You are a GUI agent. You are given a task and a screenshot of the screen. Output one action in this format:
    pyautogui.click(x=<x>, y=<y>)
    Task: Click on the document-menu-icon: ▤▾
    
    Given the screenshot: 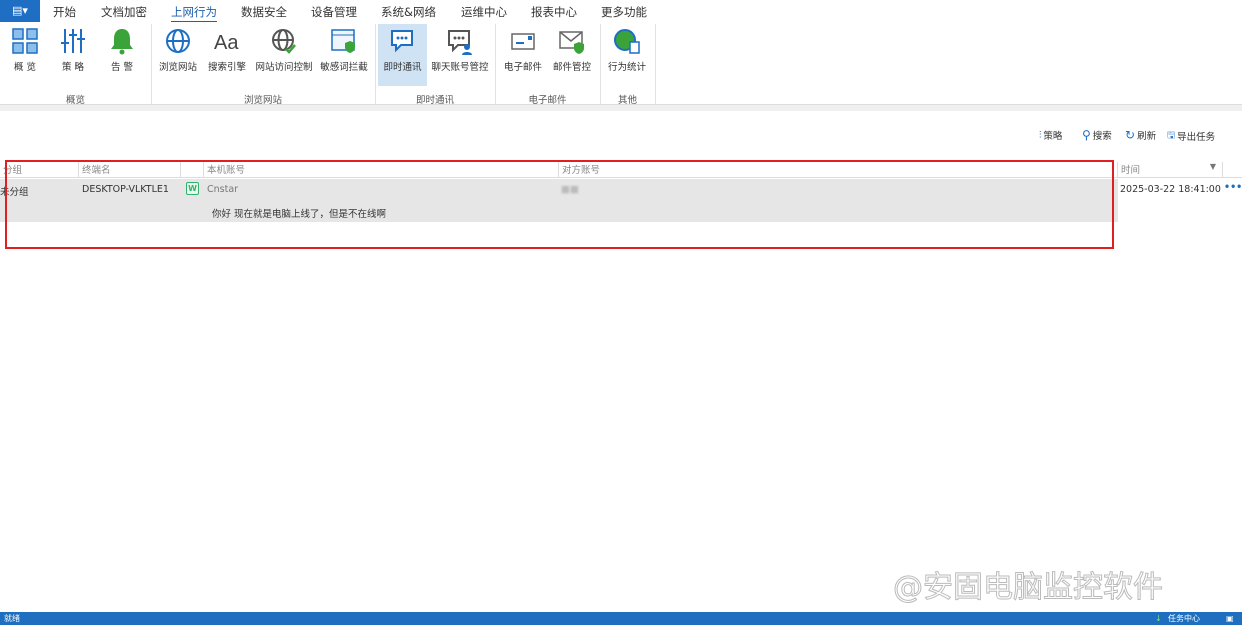 What is the action you would take?
    pyautogui.click(x=20, y=10)
    